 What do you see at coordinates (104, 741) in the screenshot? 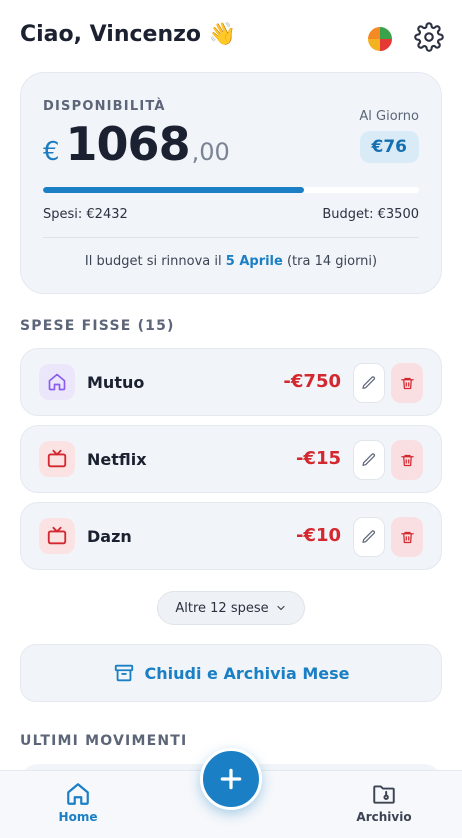
I see `recent-movements-title: ULTIMI MOVIMENTI` at bounding box center [104, 741].